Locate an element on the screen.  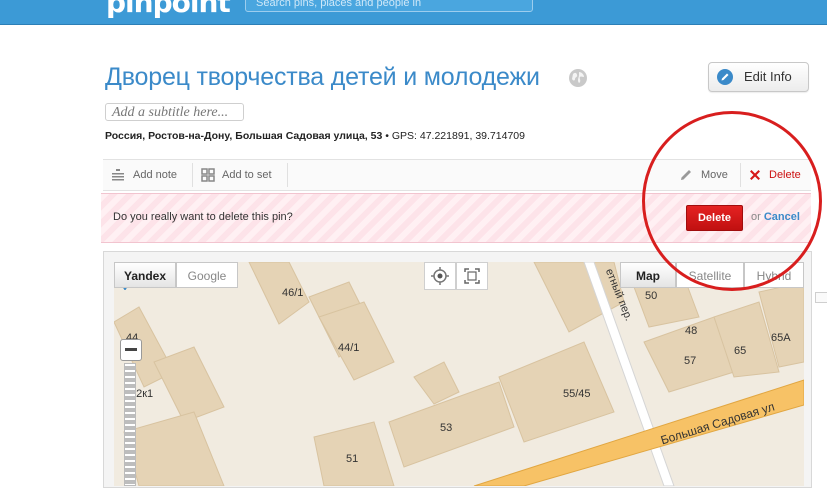
building-label: 55/45 is located at coordinates (577, 394).